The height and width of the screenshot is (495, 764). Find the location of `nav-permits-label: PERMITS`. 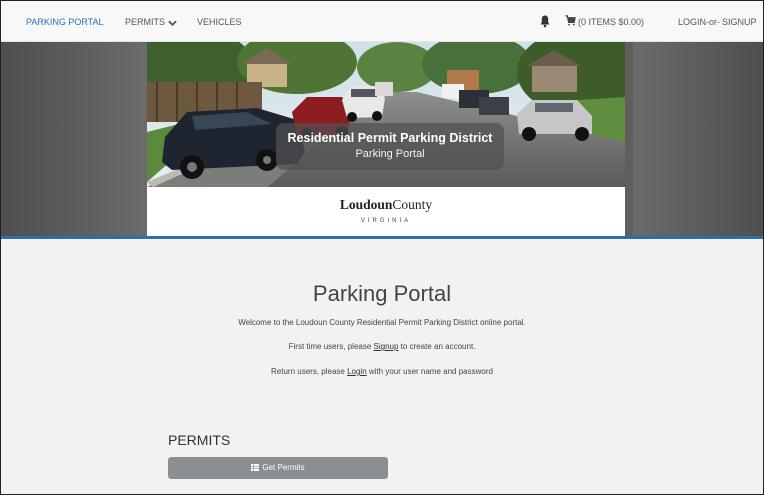

nav-permits-label: PERMITS is located at coordinates (145, 22).